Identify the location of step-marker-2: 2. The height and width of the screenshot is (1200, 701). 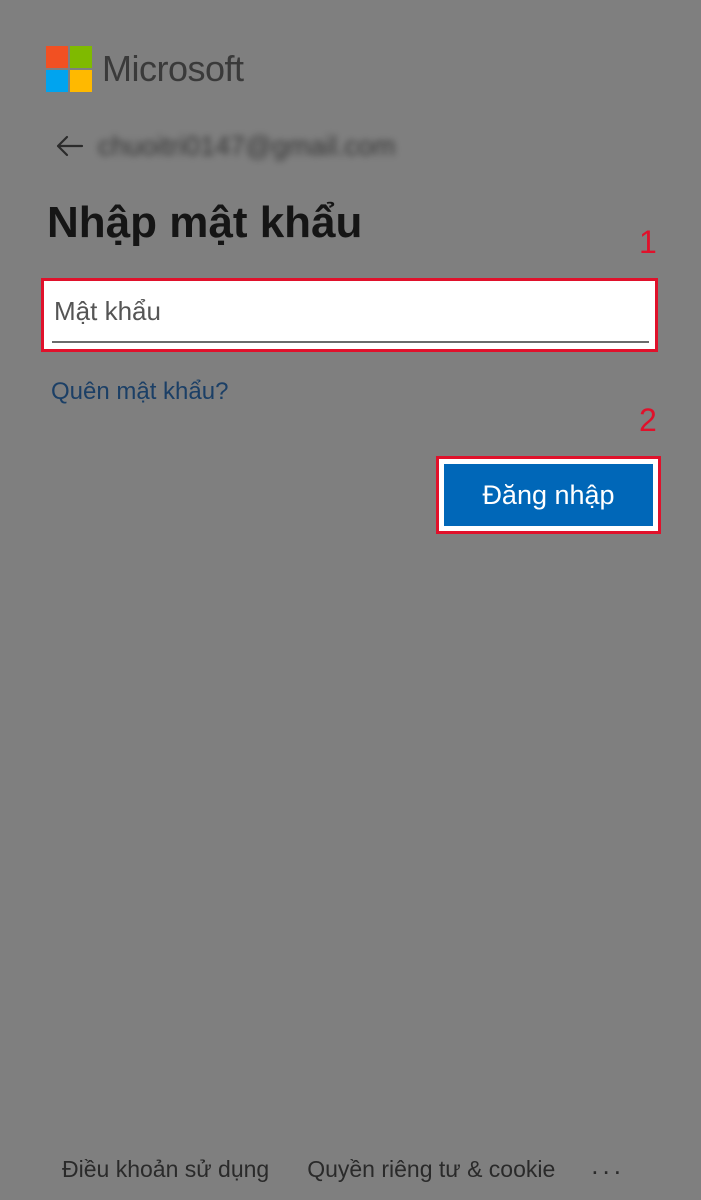
(648, 420).